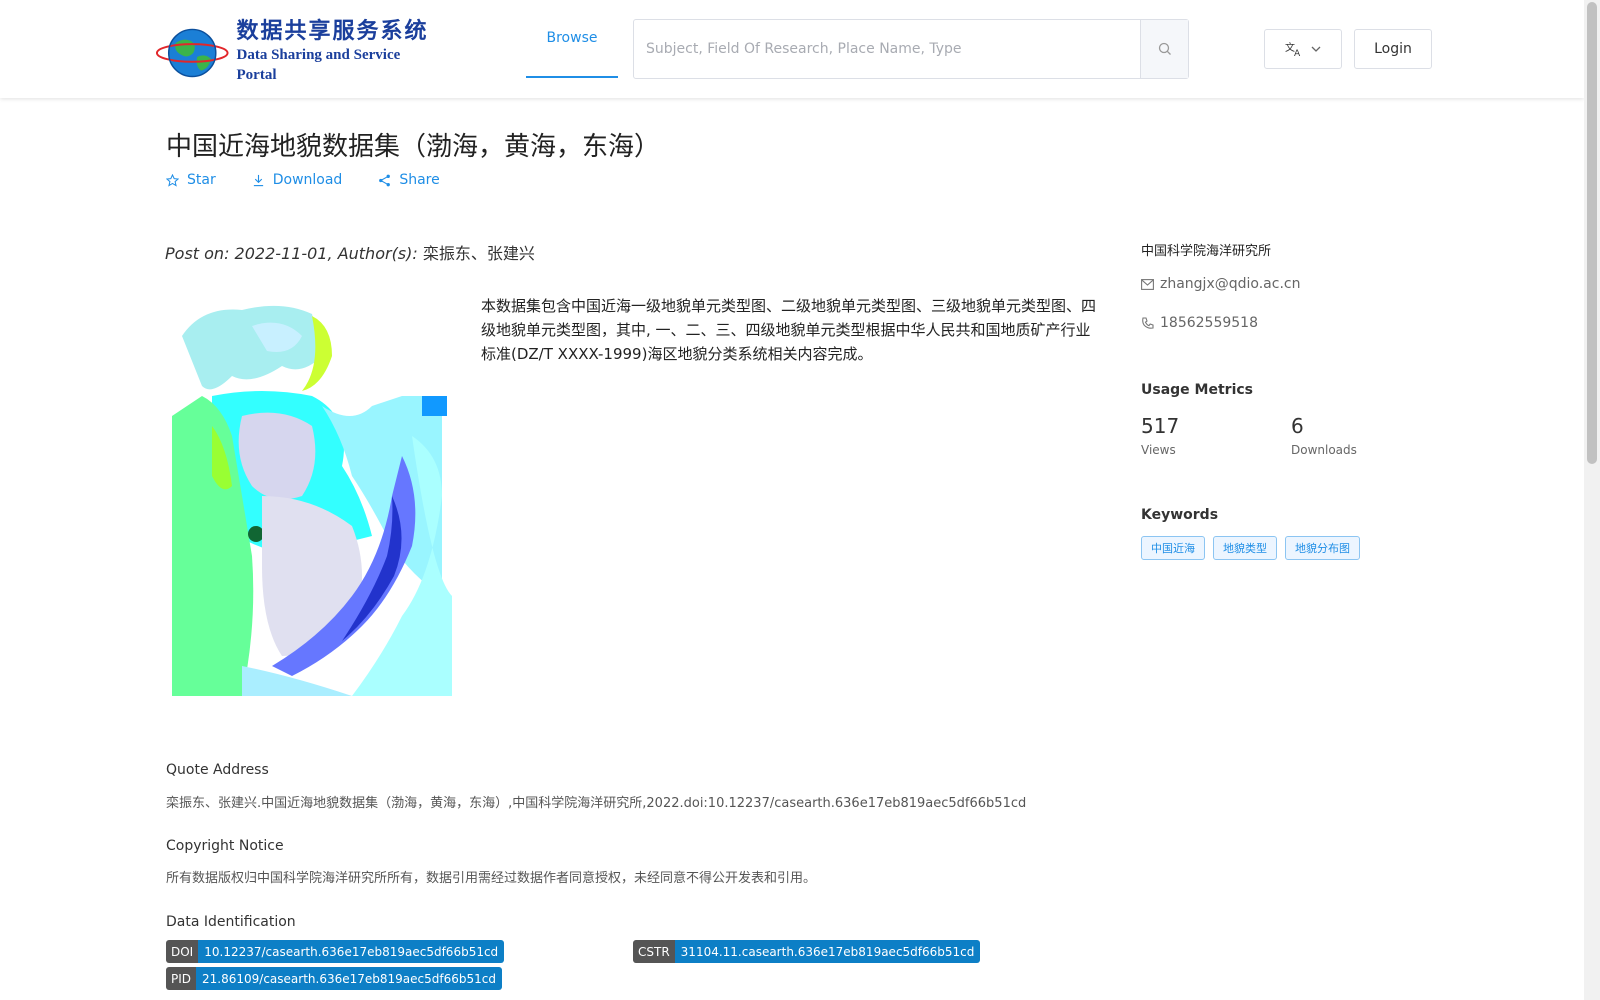 This screenshot has height=1000, width=1600. What do you see at coordinates (419, 180) in the screenshot?
I see `share-label: Share` at bounding box center [419, 180].